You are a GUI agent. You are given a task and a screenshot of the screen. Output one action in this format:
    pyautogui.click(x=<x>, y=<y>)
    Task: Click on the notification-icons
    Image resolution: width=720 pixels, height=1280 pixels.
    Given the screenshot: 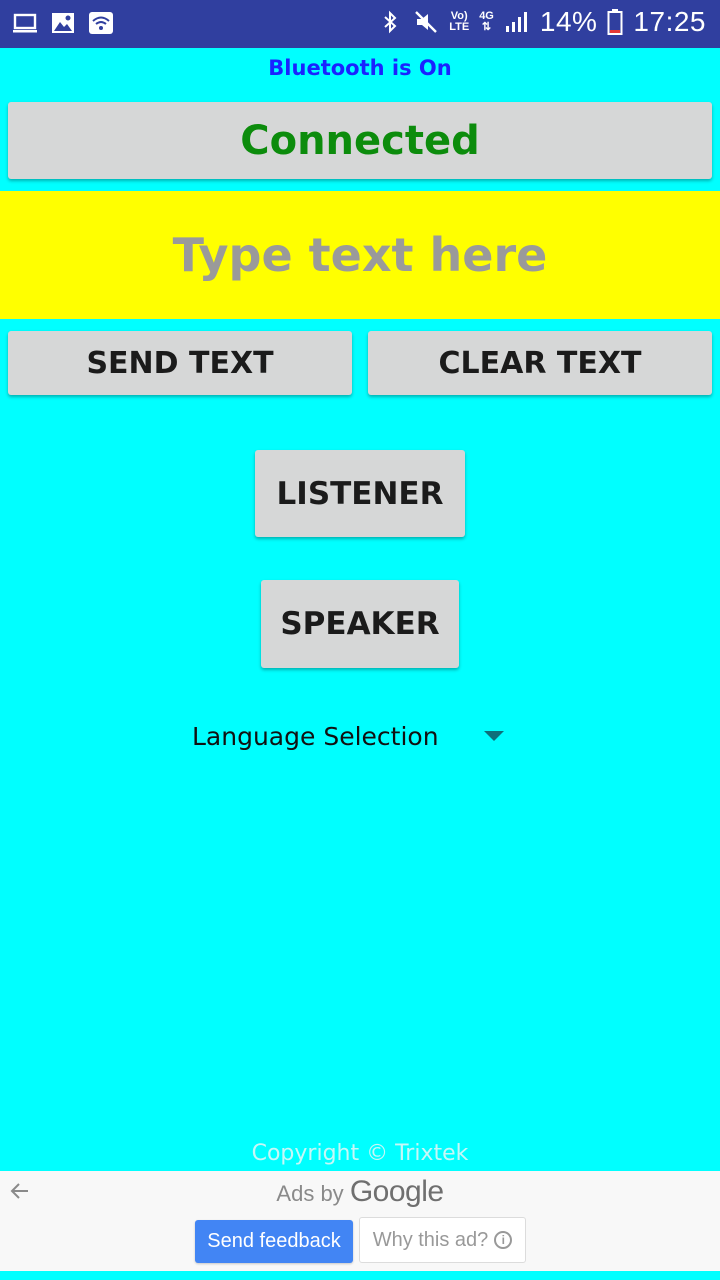 What is the action you would take?
    pyautogui.click(x=63, y=23)
    